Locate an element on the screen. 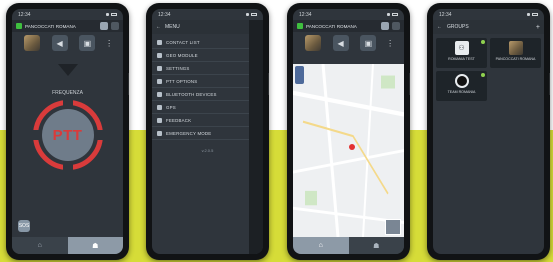 This screenshot has height=262, width=553. sos-button: SOS is located at coordinates (24, 226).